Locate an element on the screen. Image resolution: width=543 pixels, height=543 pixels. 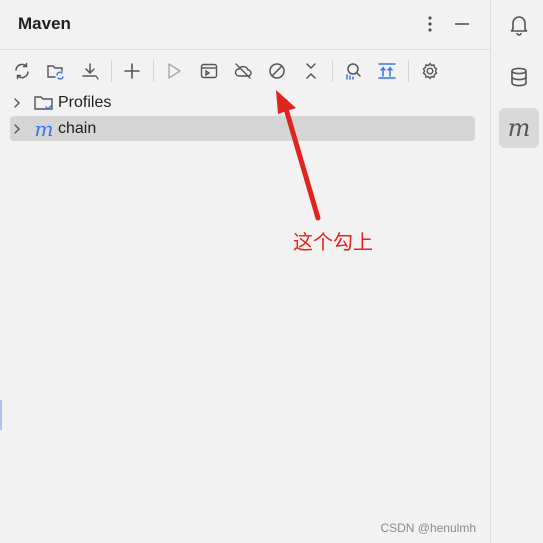
folder-sync-icon is located at coordinates (56, 71).